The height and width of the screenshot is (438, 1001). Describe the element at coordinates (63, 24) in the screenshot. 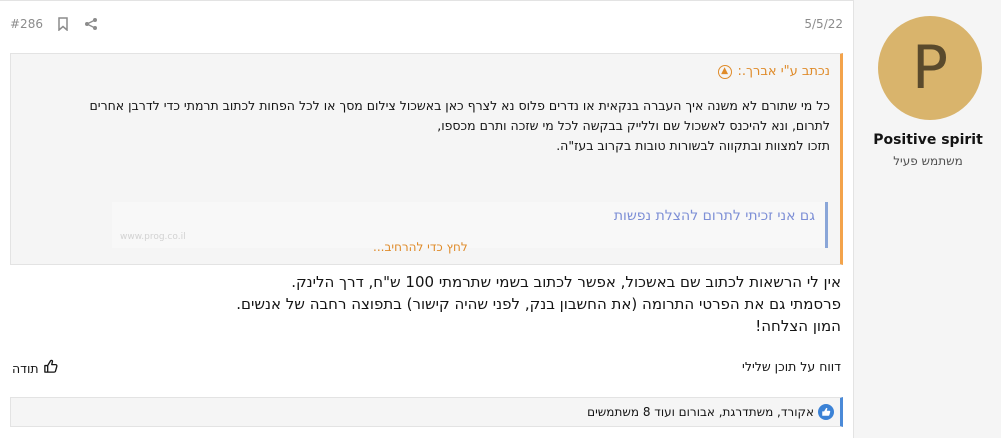

I see `bookmark-icon` at that location.